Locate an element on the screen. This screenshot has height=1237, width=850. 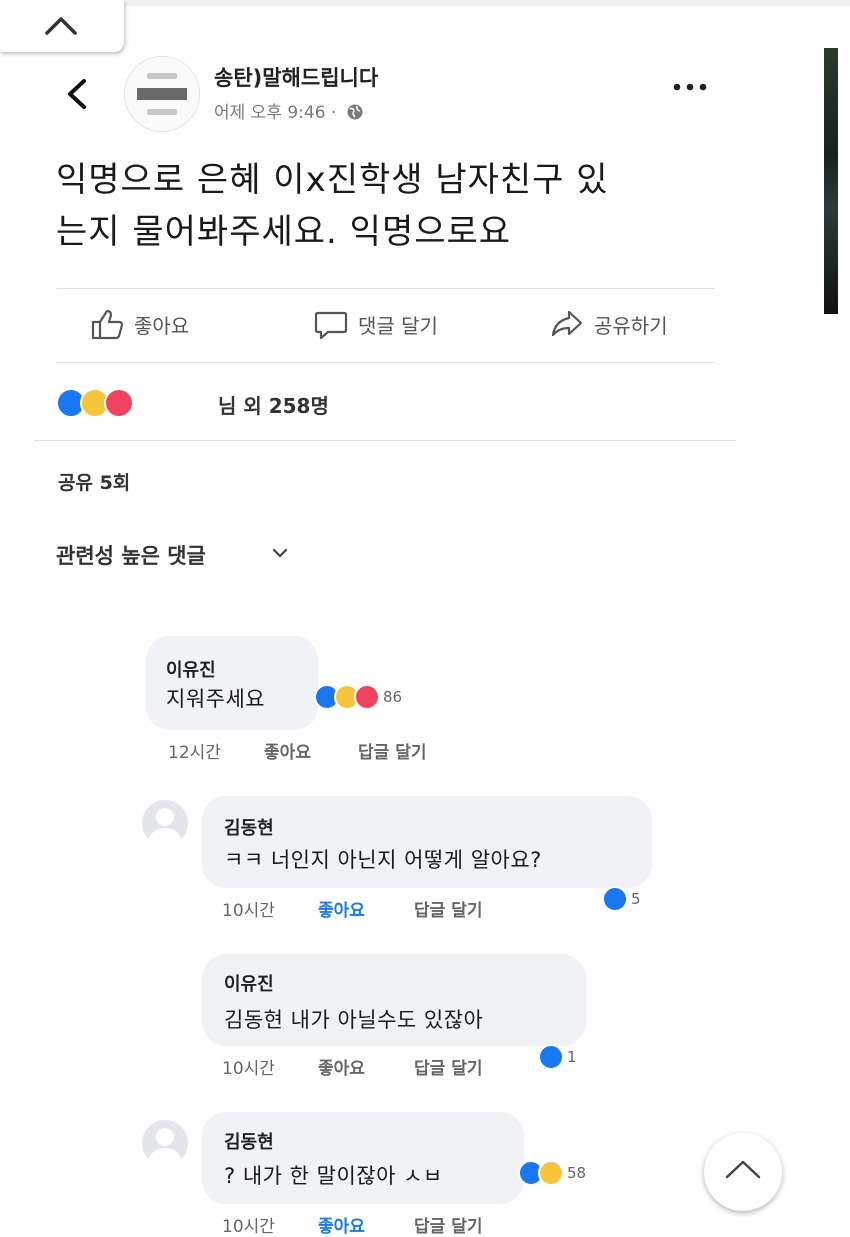
share-count: 공유 5회 is located at coordinates (94, 481).